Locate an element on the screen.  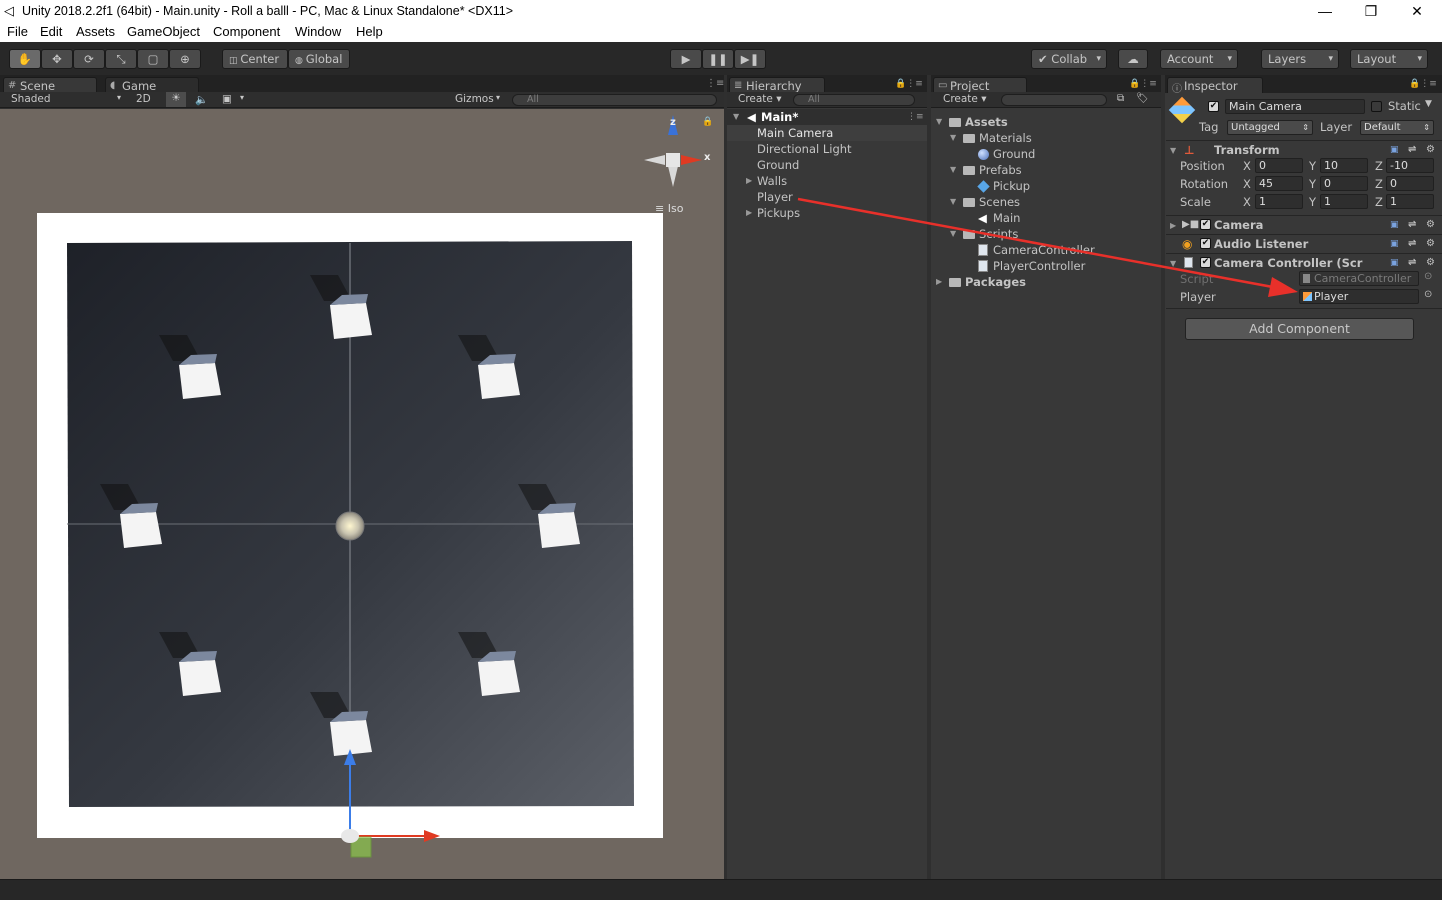
menu-gameobject: GameObject is located at coordinates (163, 31).